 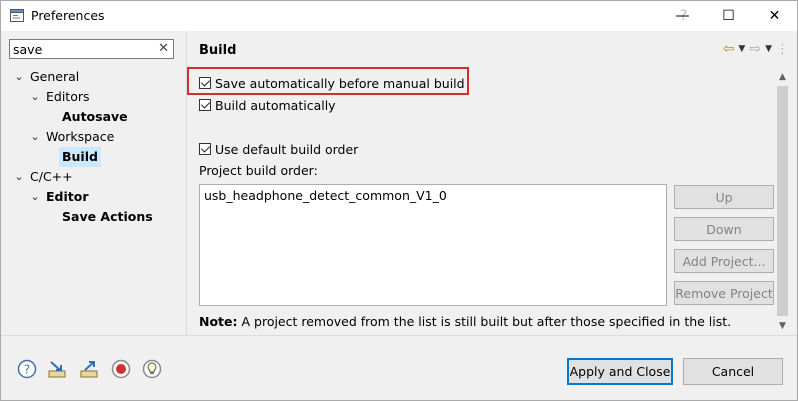 I want to click on page-navigation-tools: ⇦ ▼ ⇨ ▼ ⋮, so click(x=756, y=49).